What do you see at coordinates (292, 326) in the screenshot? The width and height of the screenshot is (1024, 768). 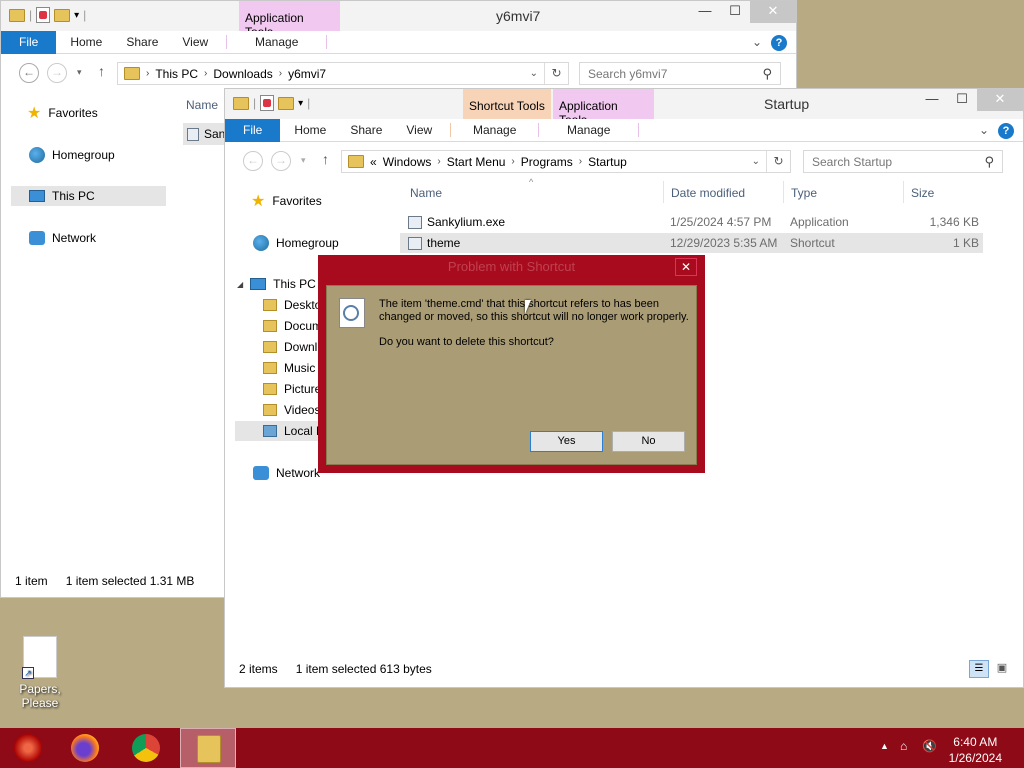 I see `nav-documents: Docum` at bounding box center [292, 326].